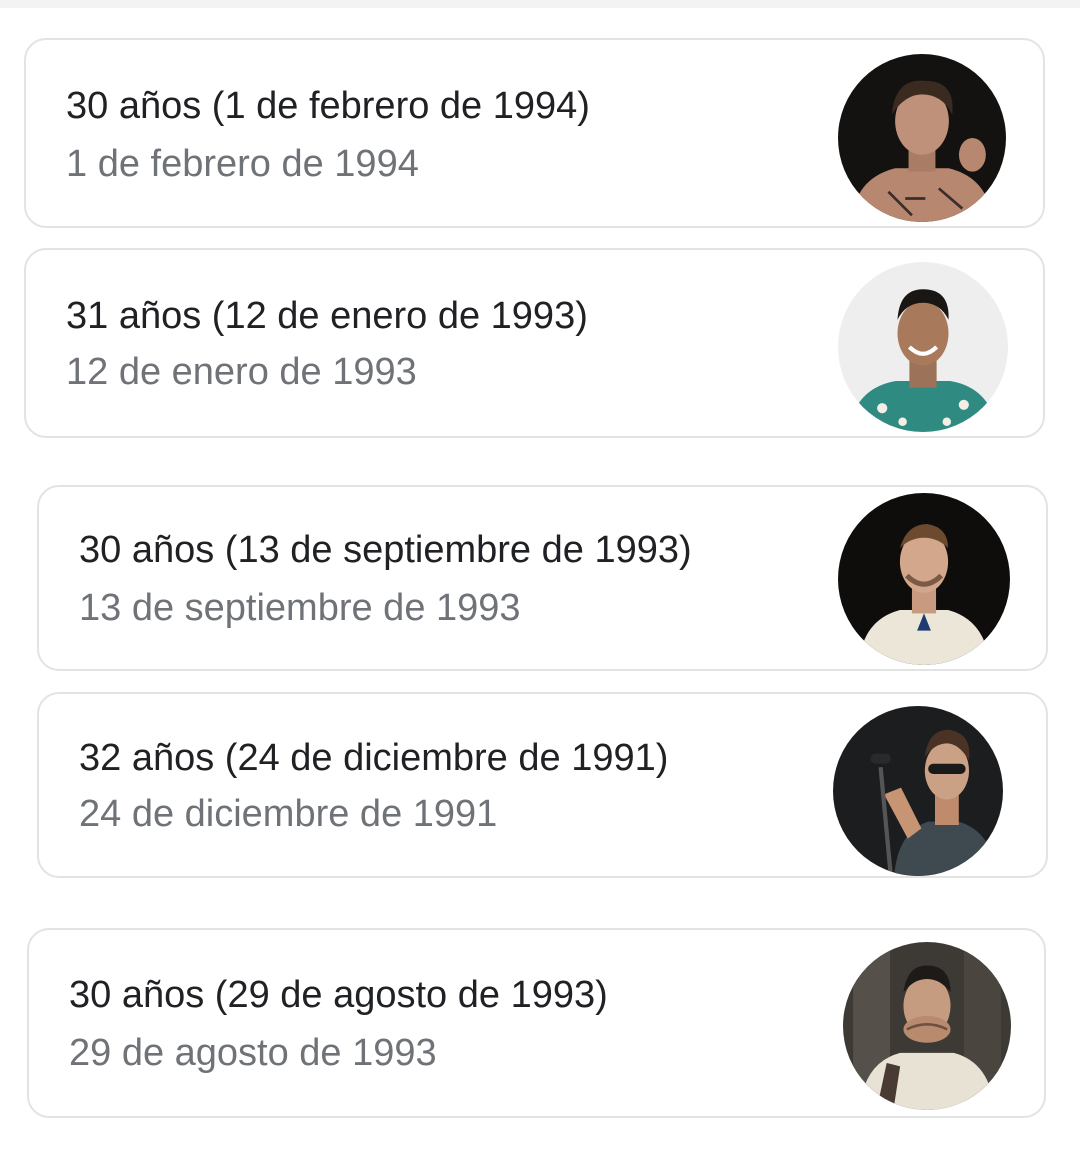  I want to click on birth-date-text: 1 de febrero de 1994, so click(242, 164).